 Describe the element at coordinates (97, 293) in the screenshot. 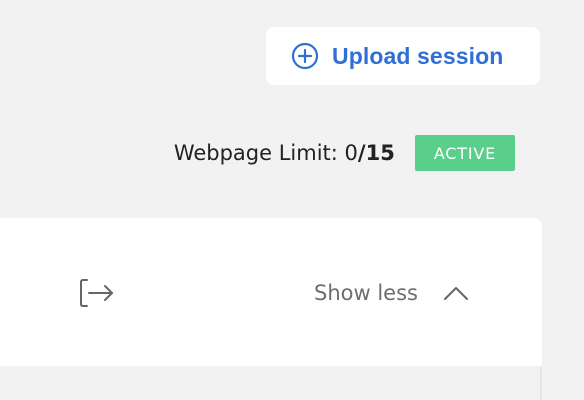

I see `export-icon` at that location.